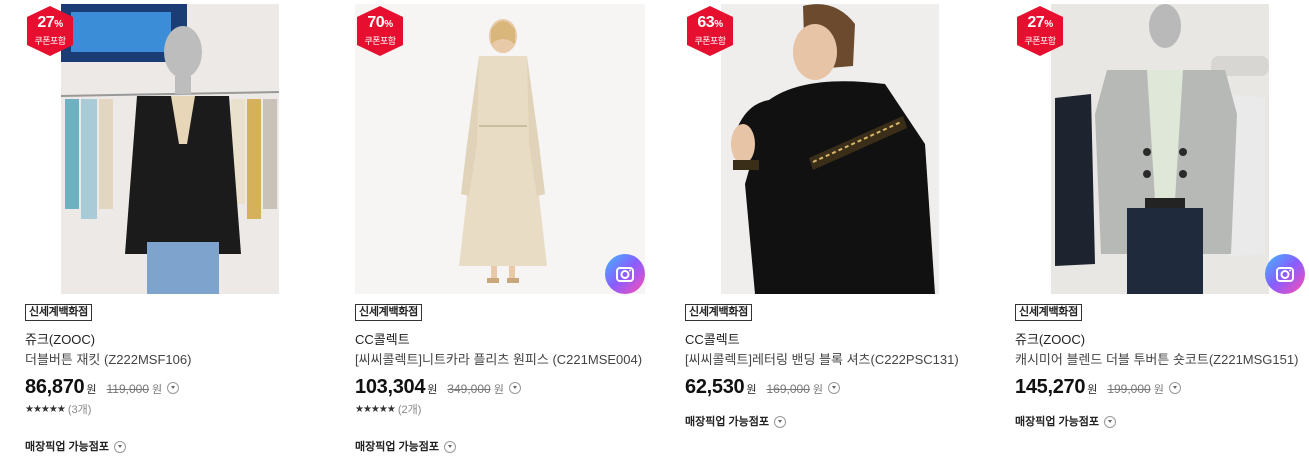 This screenshot has height=461, width=1309. Describe the element at coordinates (390, 387) in the screenshot. I see `sale-price: 103,304` at that location.